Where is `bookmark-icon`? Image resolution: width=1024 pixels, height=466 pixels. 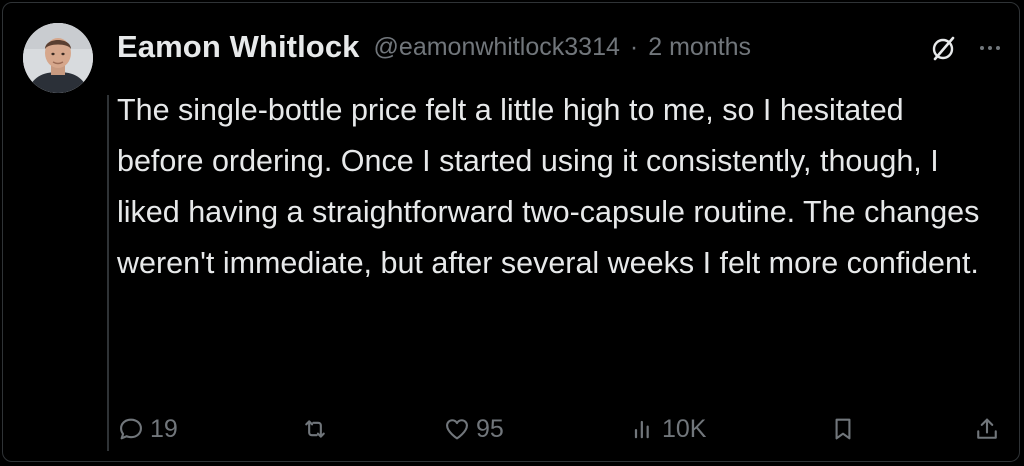
bookmark-icon is located at coordinates (843, 429).